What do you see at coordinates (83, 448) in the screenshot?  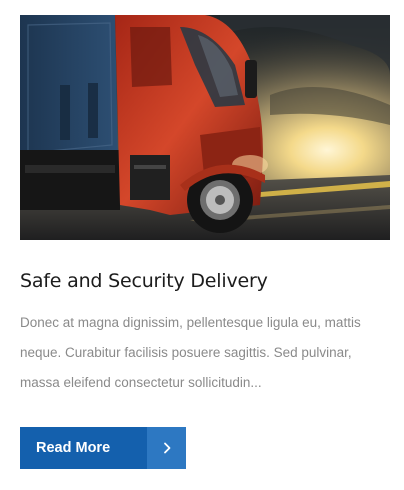 I see `read-more-label: Read More` at bounding box center [83, 448].